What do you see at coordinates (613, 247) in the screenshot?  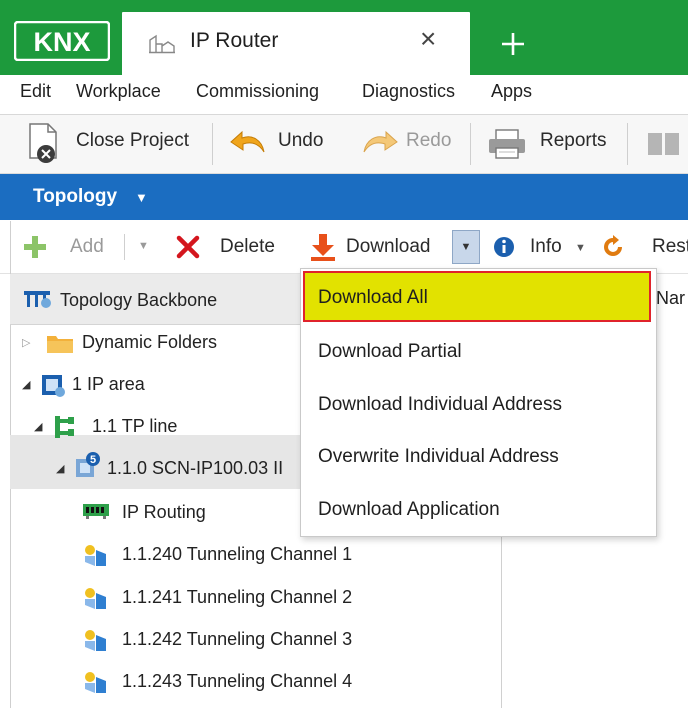 I see `reset-icon` at bounding box center [613, 247].